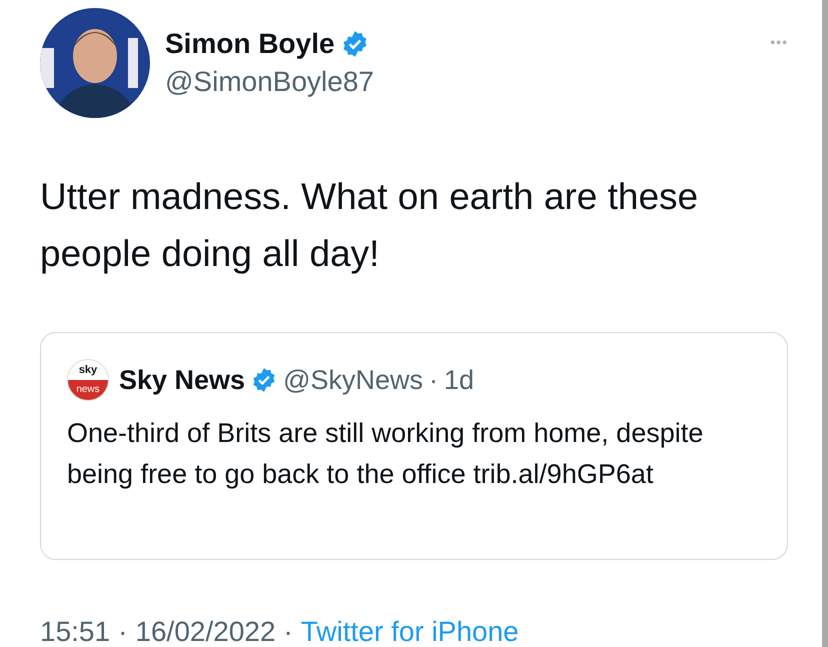 Image resolution: width=828 pixels, height=647 pixels. What do you see at coordinates (459, 380) in the screenshot?
I see `tweet-age: 1d` at bounding box center [459, 380].